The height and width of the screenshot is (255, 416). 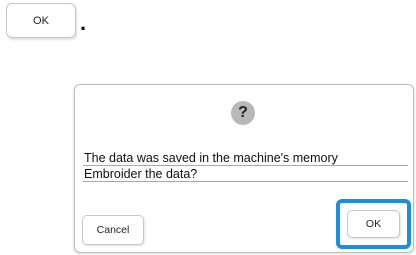 What do you see at coordinates (243, 113) in the screenshot?
I see `question-icon: ?` at bounding box center [243, 113].